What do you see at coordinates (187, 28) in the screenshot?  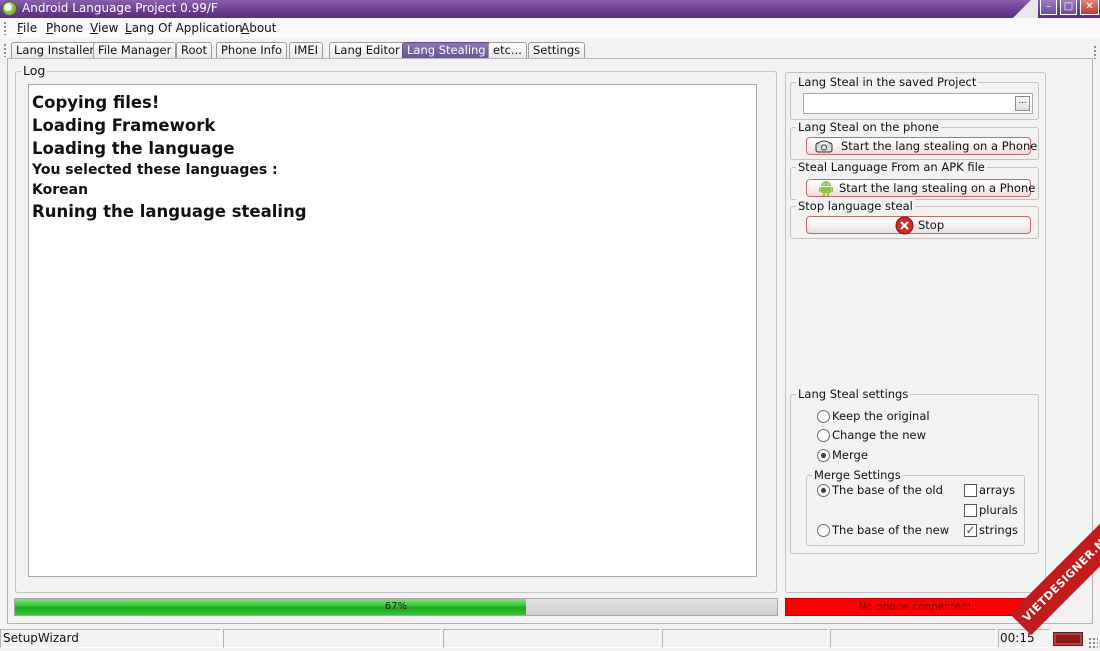 I see `menu-lang-label: ang Of Application` at bounding box center [187, 28].